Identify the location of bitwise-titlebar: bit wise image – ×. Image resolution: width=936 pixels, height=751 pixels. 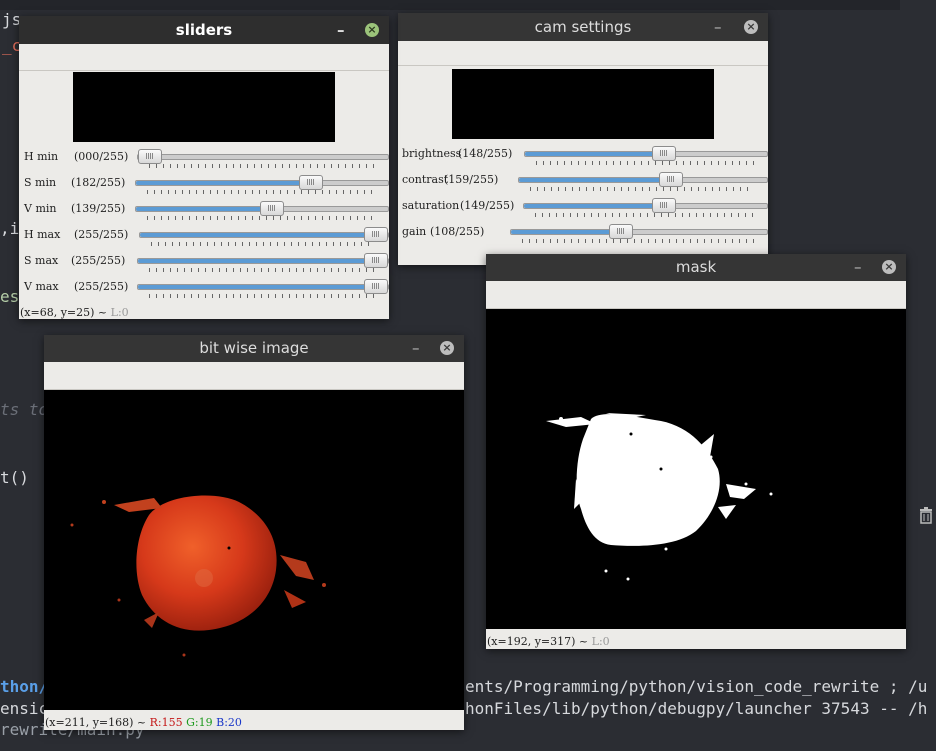
(254, 348).